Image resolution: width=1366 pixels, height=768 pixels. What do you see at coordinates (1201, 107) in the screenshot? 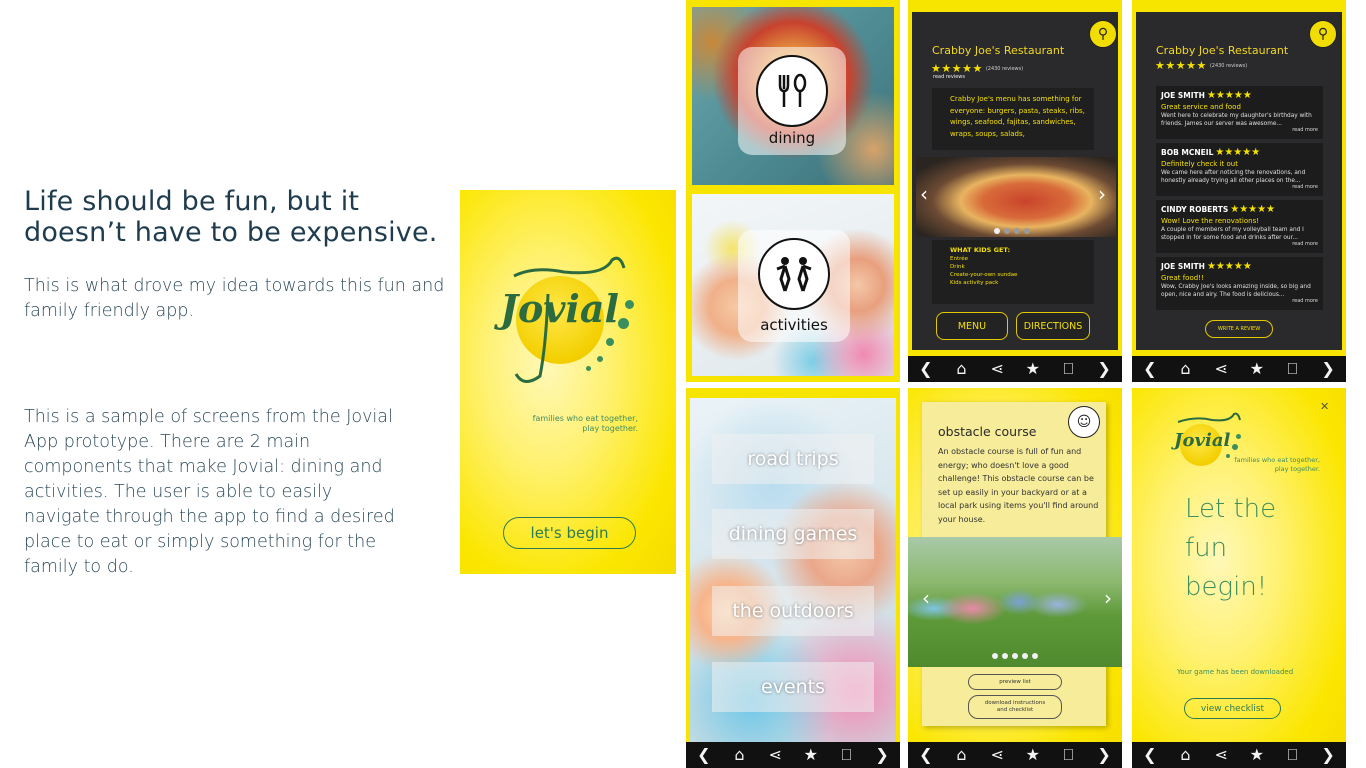
I see `review-headline: Great service and food` at bounding box center [1201, 107].